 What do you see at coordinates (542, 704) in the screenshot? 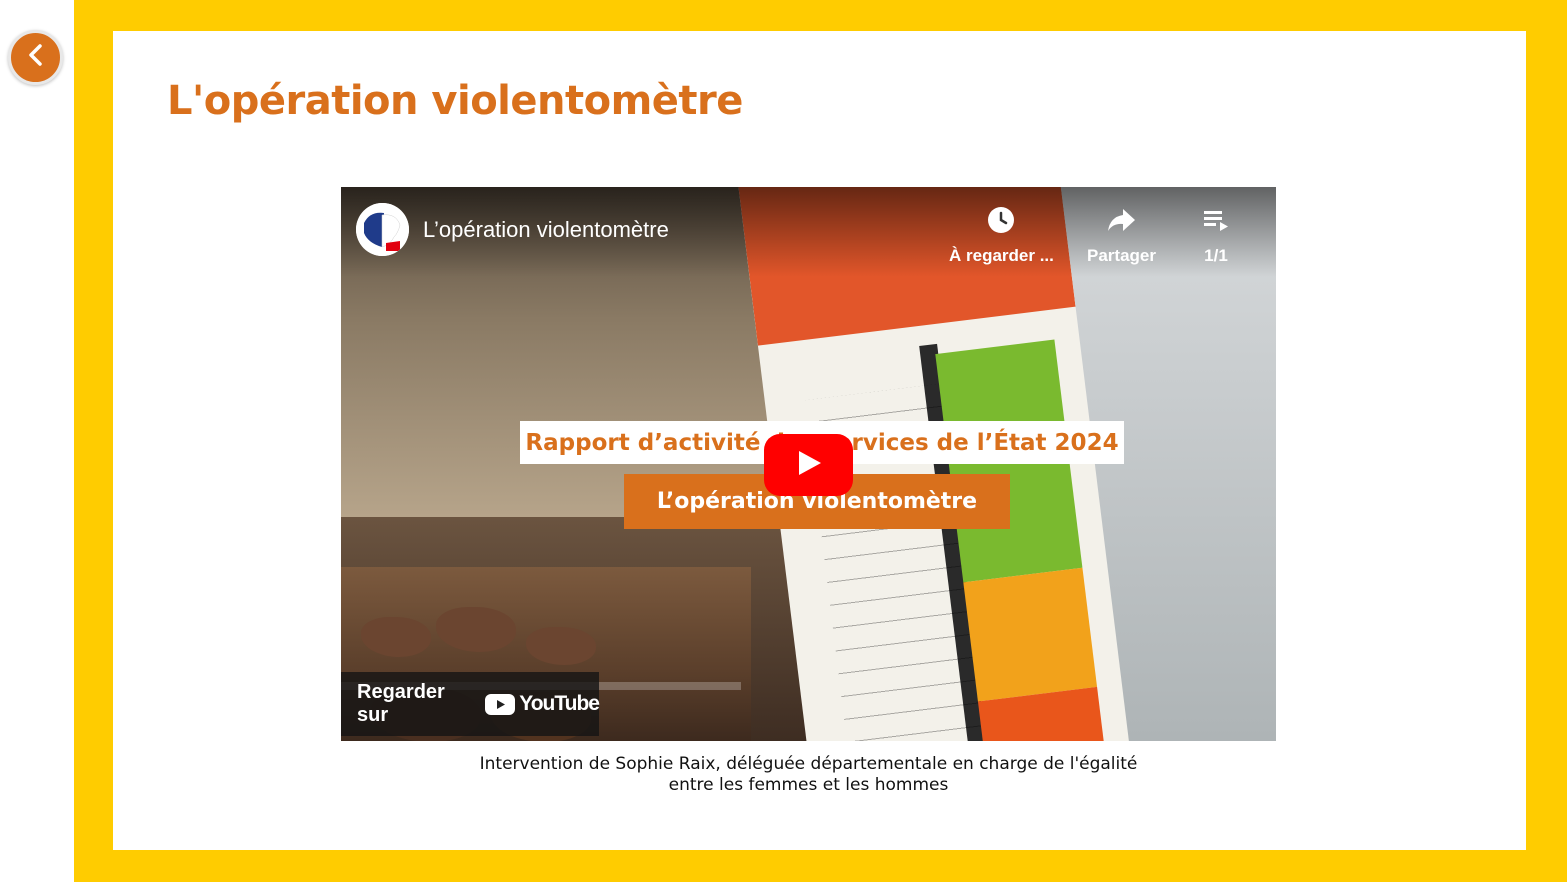
I see `youtube-logo: YouTube` at bounding box center [542, 704].